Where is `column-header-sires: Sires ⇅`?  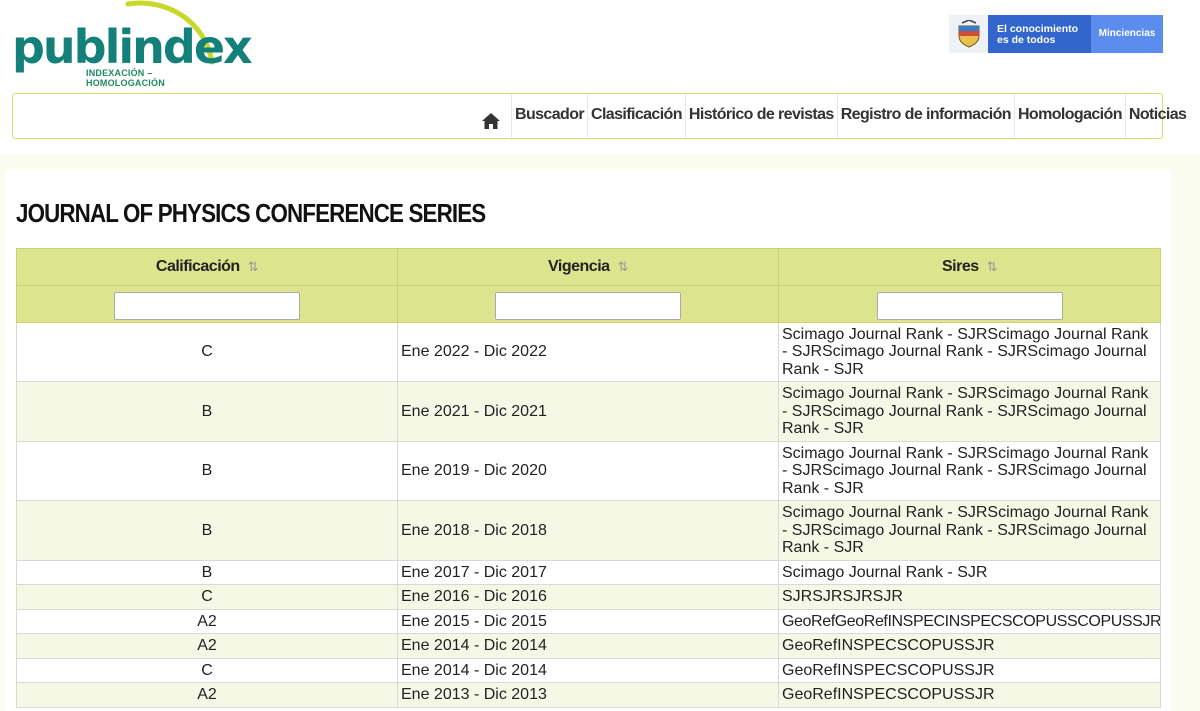 column-header-sires: Sires ⇅ is located at coordinates (969, 267).